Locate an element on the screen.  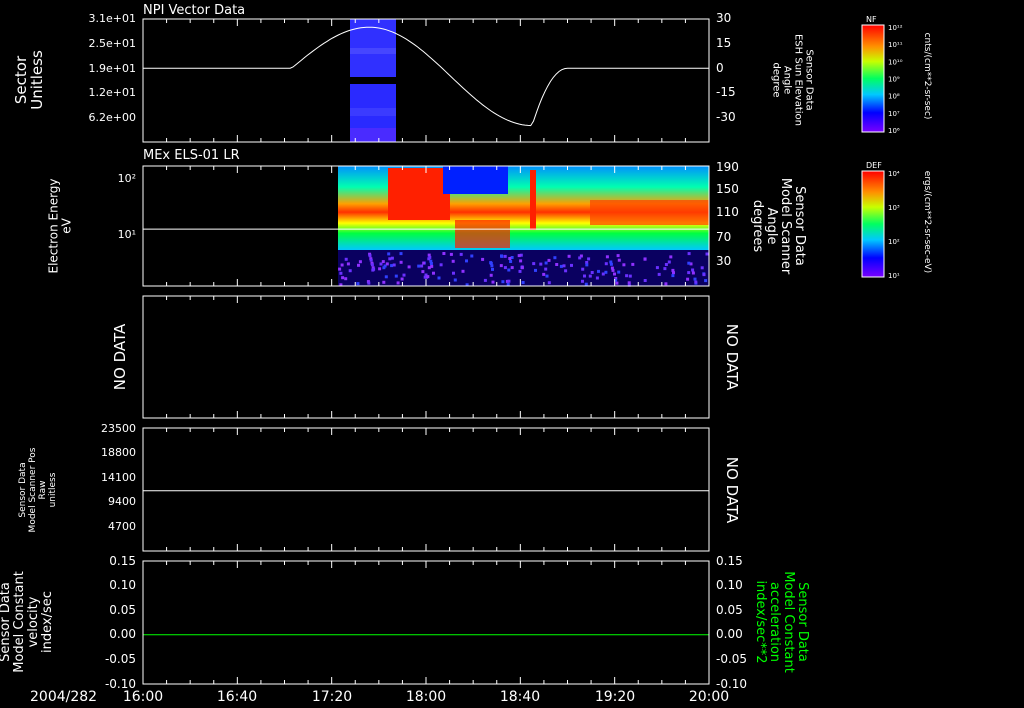
p2-rtick: 30 is located at coordinates (723, 261).